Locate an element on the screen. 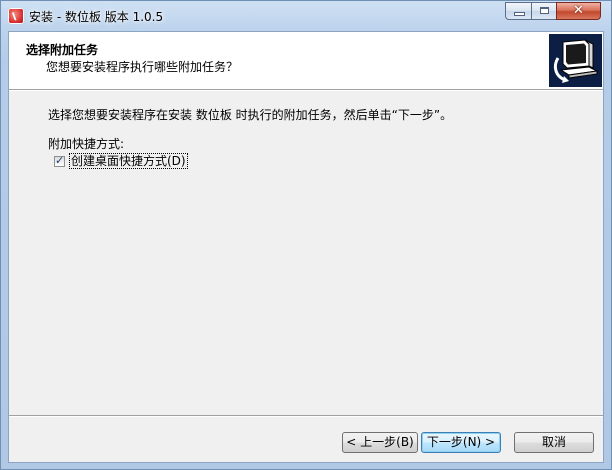 Image resolution: width=612 pixels, height=470 pixels. close-button: ✕ is located at coordinates (578, 11).